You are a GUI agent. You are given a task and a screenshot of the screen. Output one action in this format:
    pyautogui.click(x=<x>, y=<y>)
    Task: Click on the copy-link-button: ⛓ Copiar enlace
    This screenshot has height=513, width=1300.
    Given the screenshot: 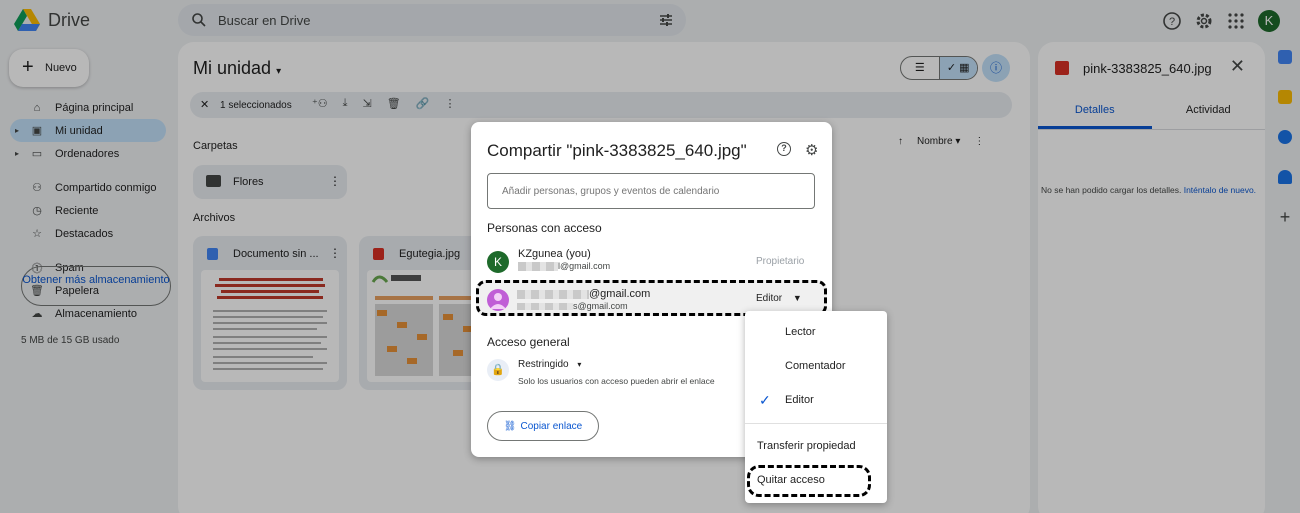 What is the action you would take?
    pyautogui.click(x=543, y=426)
    